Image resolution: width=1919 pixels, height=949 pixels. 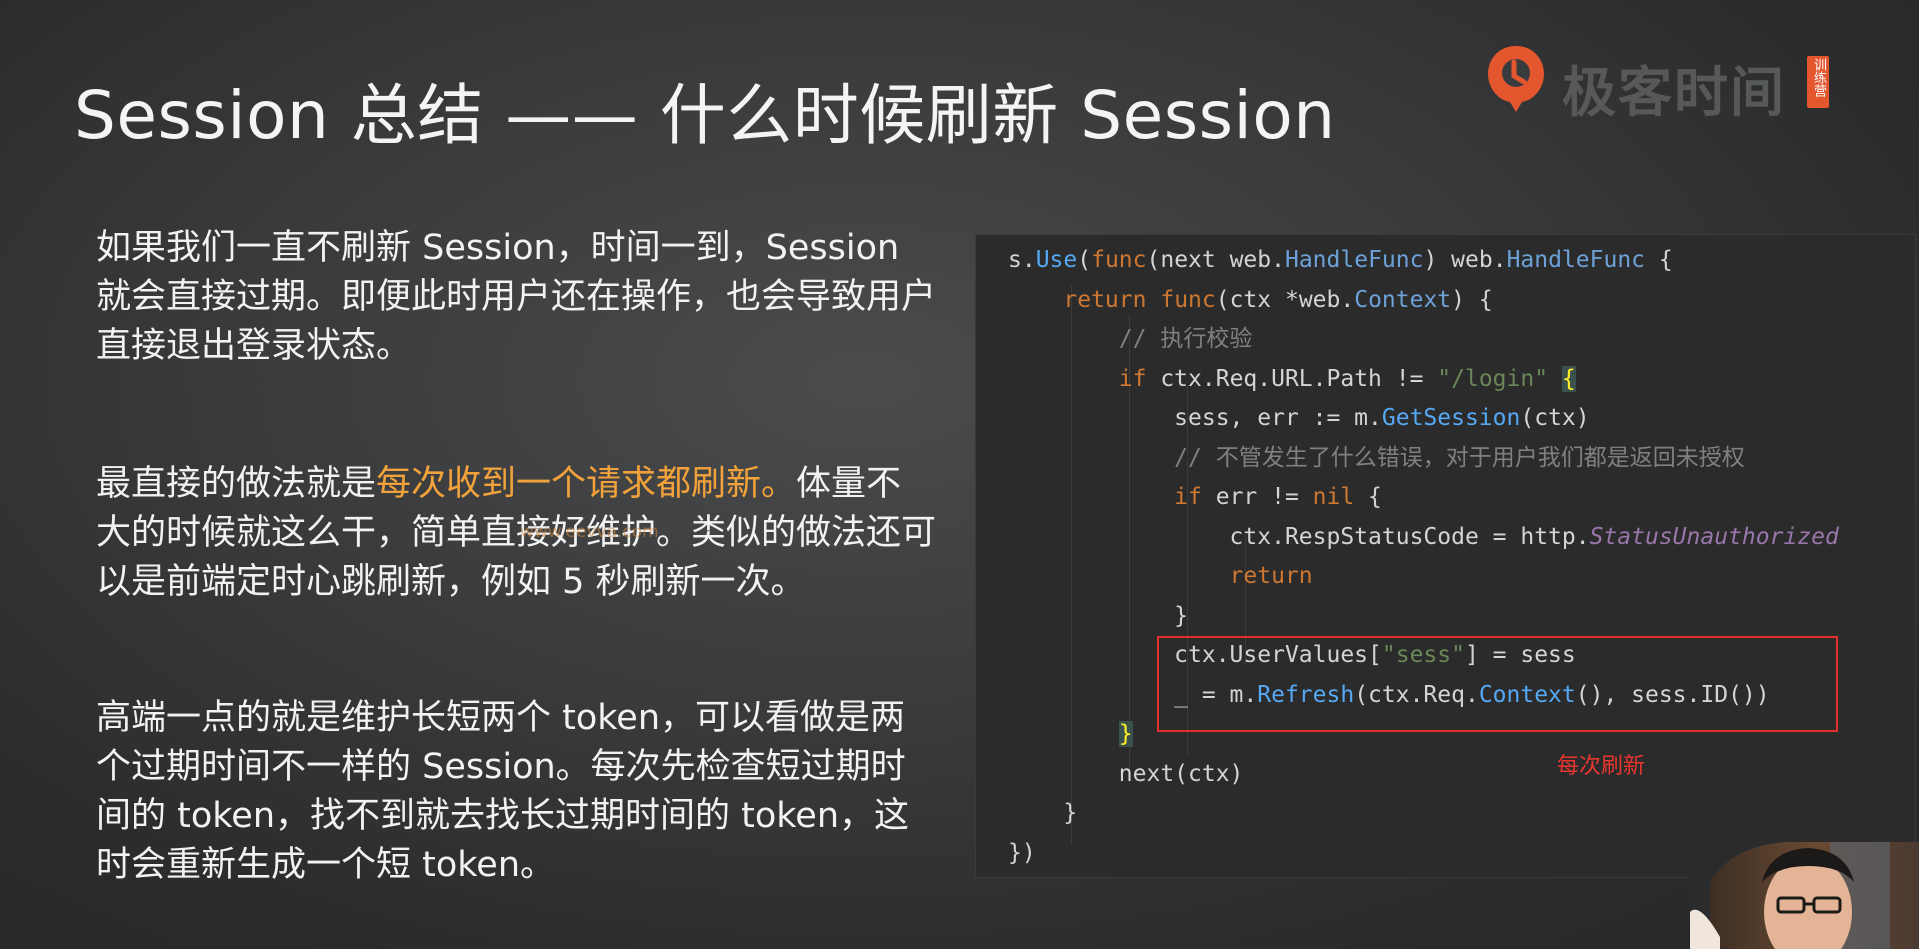 What do you see at coordinates (1299, 418) in the screenshot?
I see `code-line: sess, err := m.GetSession(ctx)` at bounding box center [1299, 418].